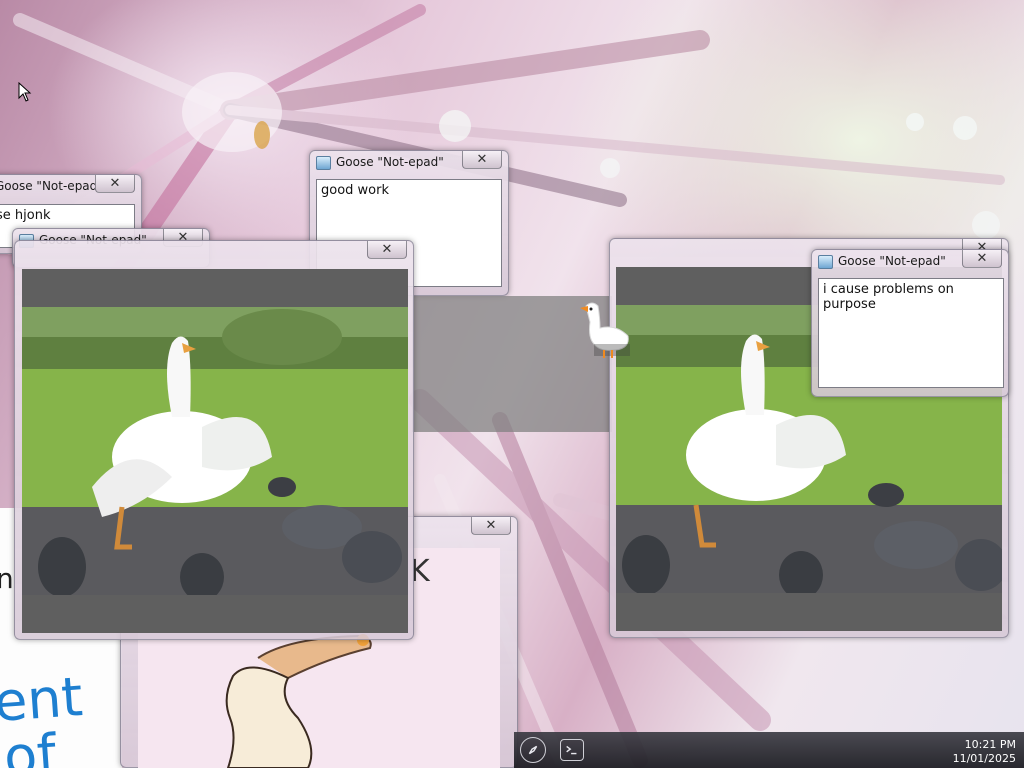 Image resolution: width=1024 pixels, height=768 pixels. What do you see at coordinates (25, 92) in the screenshot?
I see `cursor-icon` at bounding box center [25, 92].